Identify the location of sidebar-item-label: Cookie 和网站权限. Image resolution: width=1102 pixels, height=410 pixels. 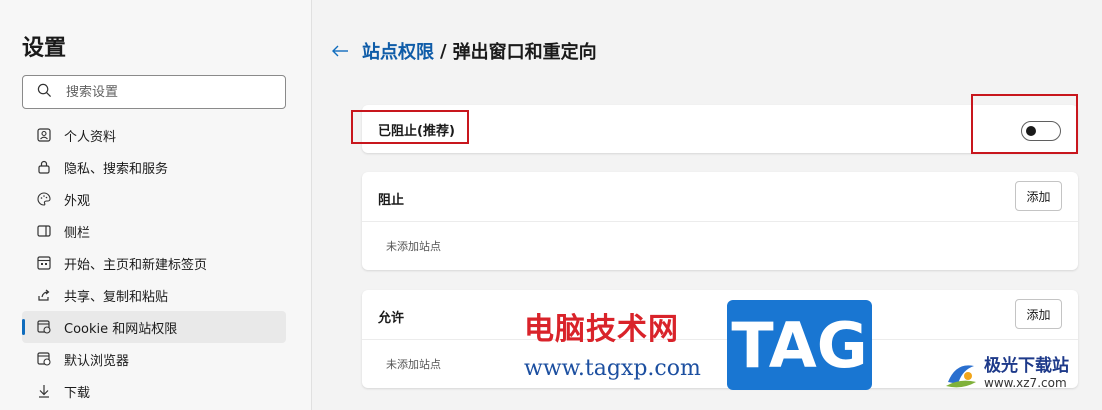
(121, 329).